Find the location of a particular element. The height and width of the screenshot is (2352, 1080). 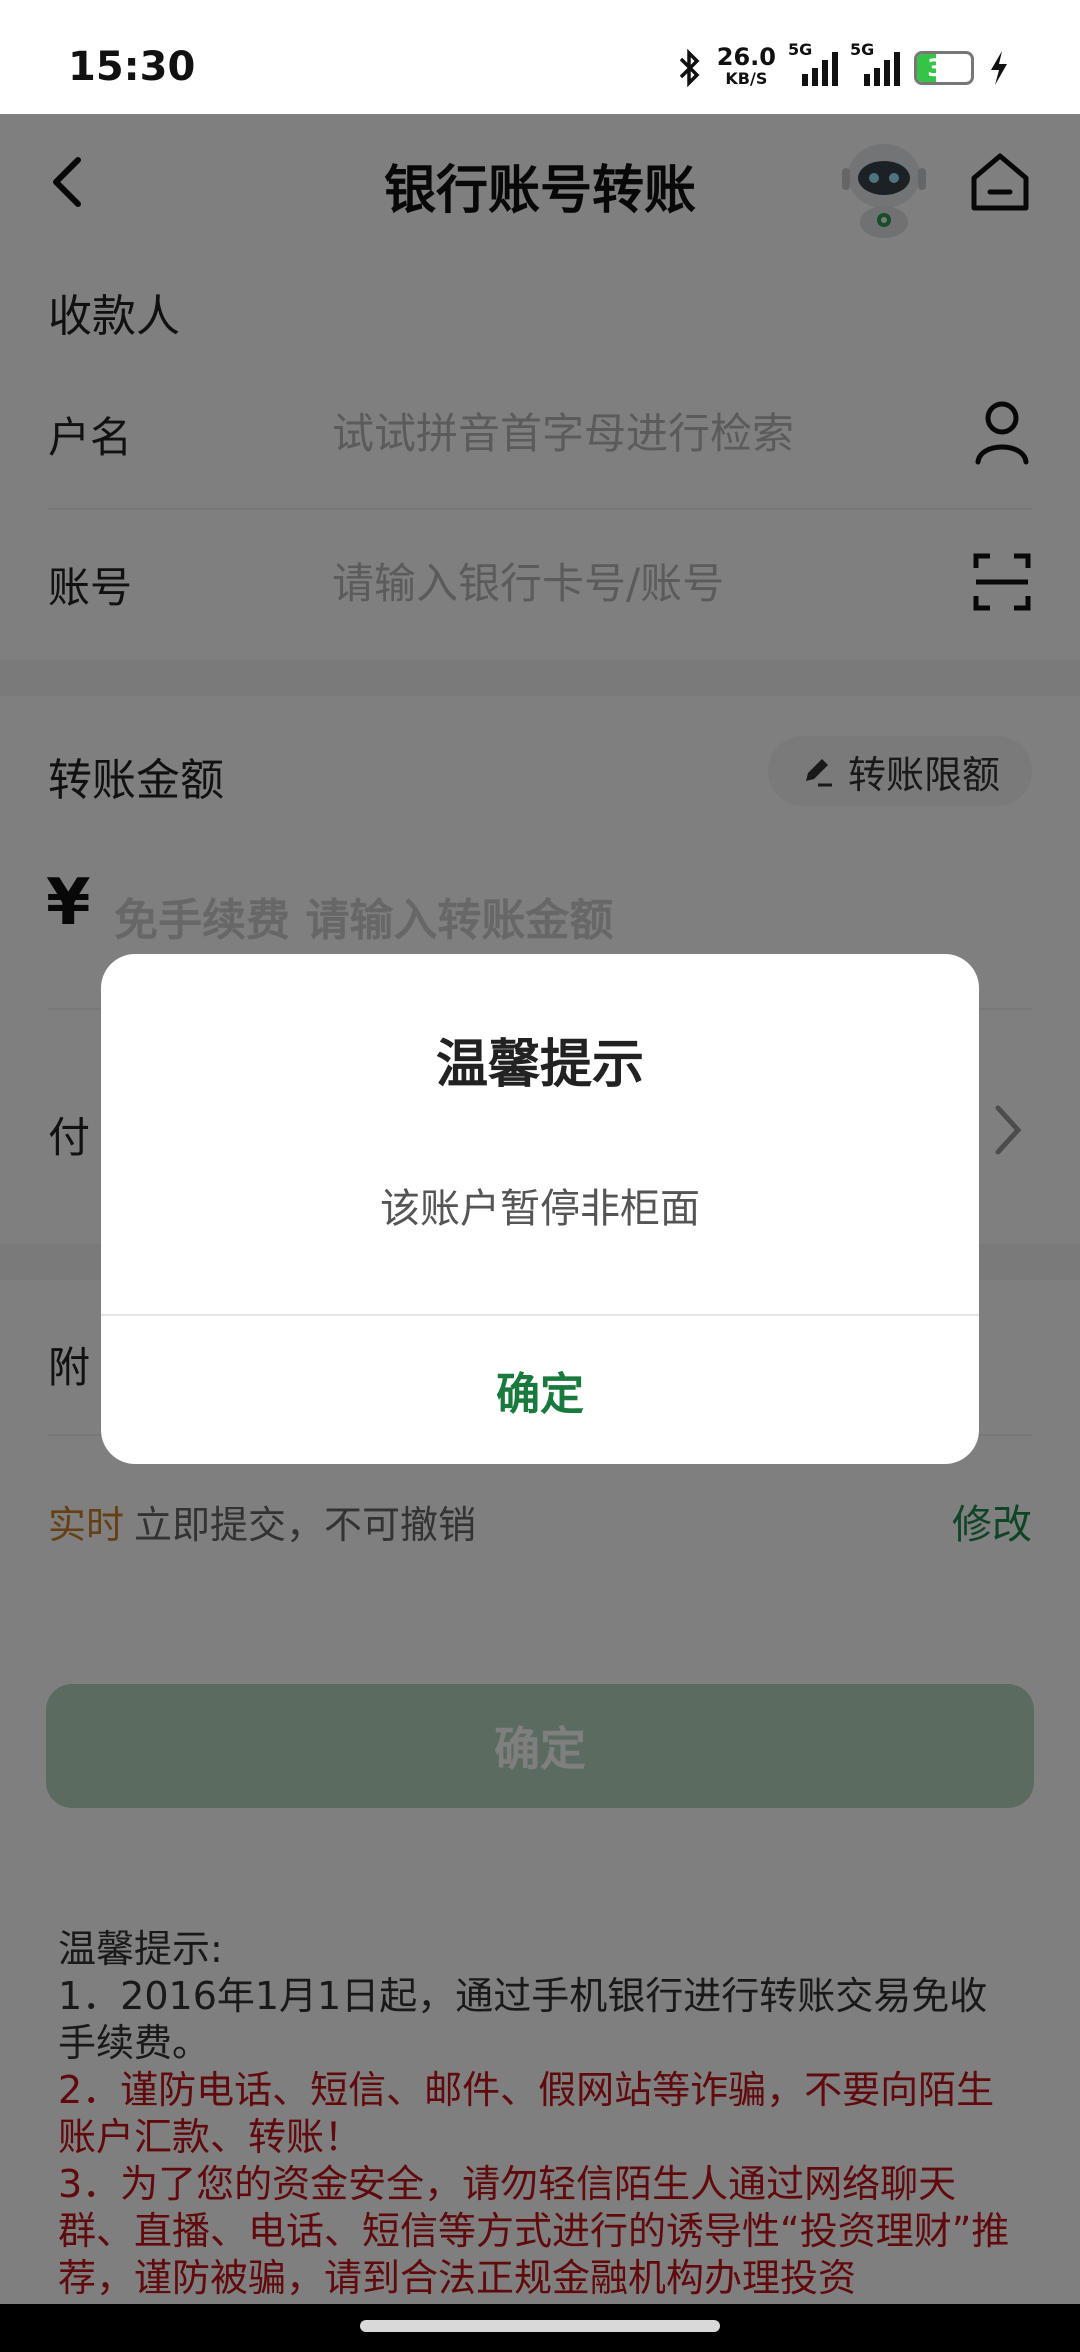

battery-icon: 35 is located at coordinates (944, 68).